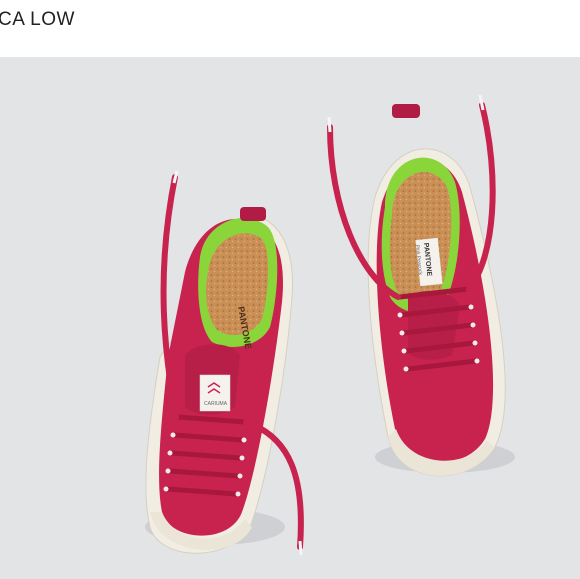 This screenshot has width=580, height=579. Describe the element at coordinates (37, 19) in the screenshot. I see `product-title: CA LOW` at that location.